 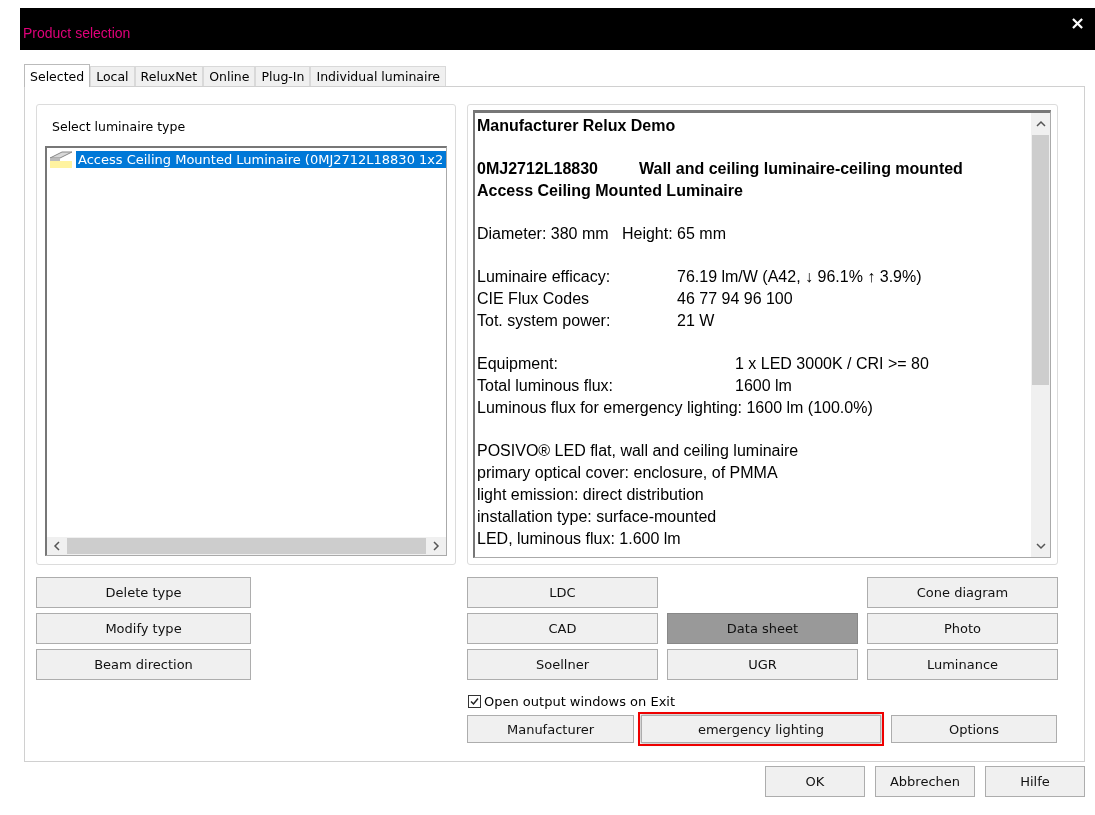 What do you see at coordinates (628, 473) in the screenshot?
I see `sheet-text: primary optical cover: enclosure, of PMMA` at bounding box center [628, 473].